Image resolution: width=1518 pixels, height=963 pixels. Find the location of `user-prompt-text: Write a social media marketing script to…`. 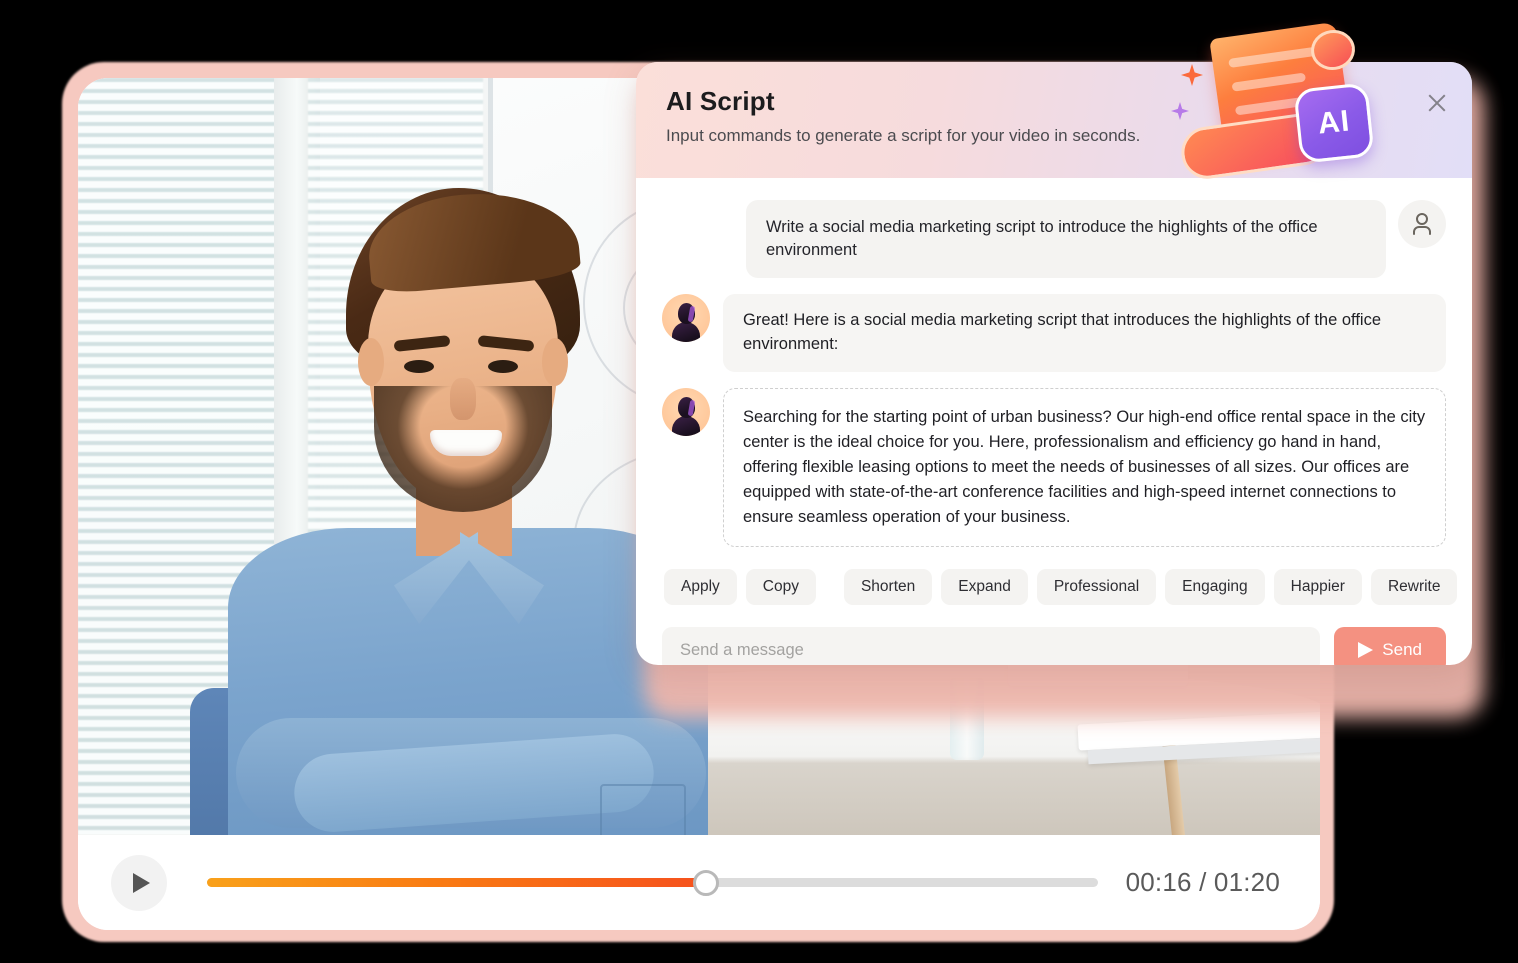

user-prompt-text: Write a social media marketing script to… is located at coordinates (1066, 239).